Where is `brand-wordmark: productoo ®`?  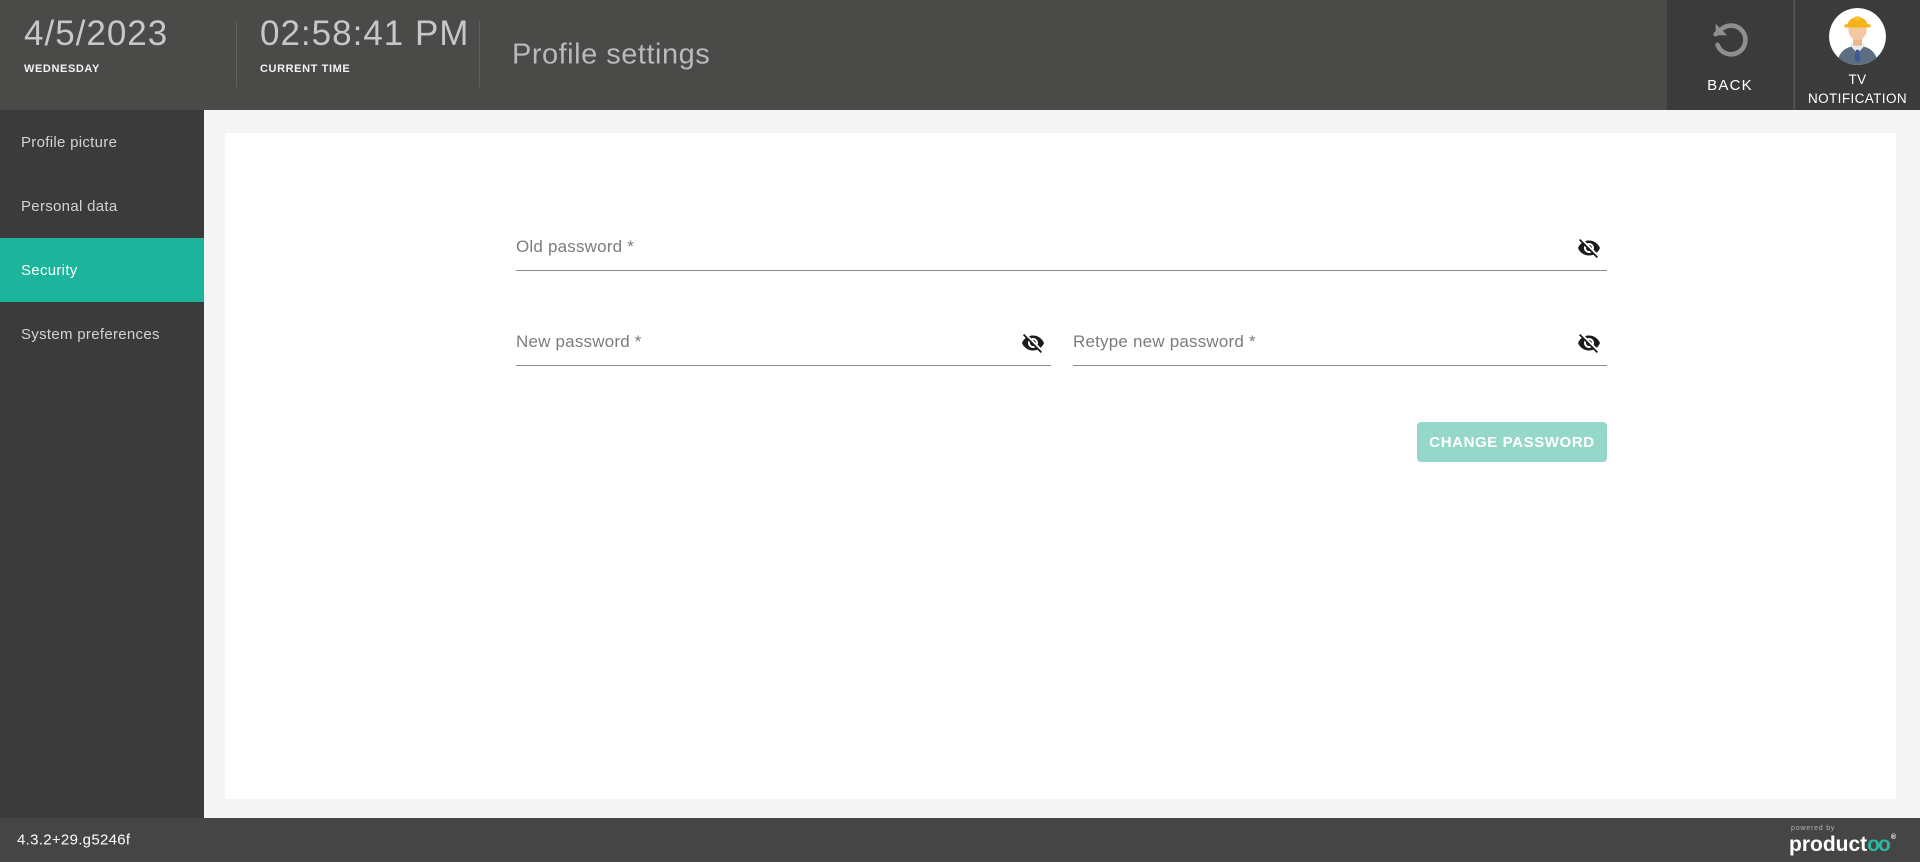
brand-wordmark: productoo ® is located at coordinates (1842, 844).